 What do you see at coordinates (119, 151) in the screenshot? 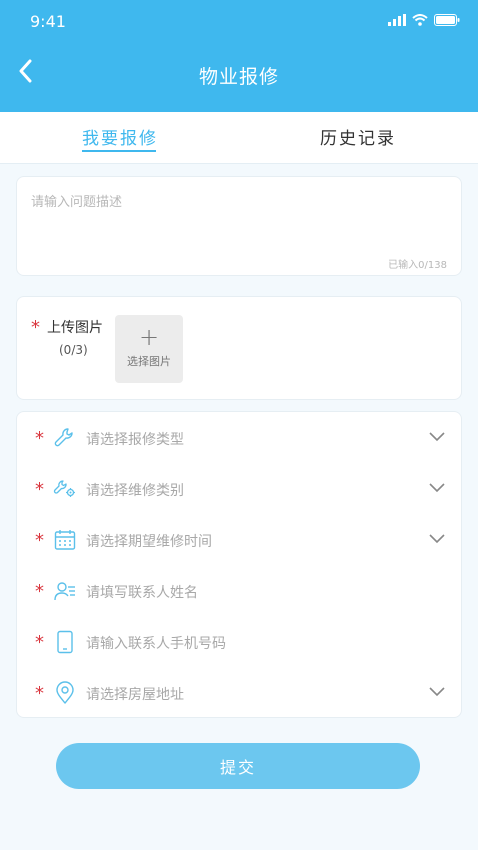
I see `active-tab-indicator` at bounding box center [119, 151].